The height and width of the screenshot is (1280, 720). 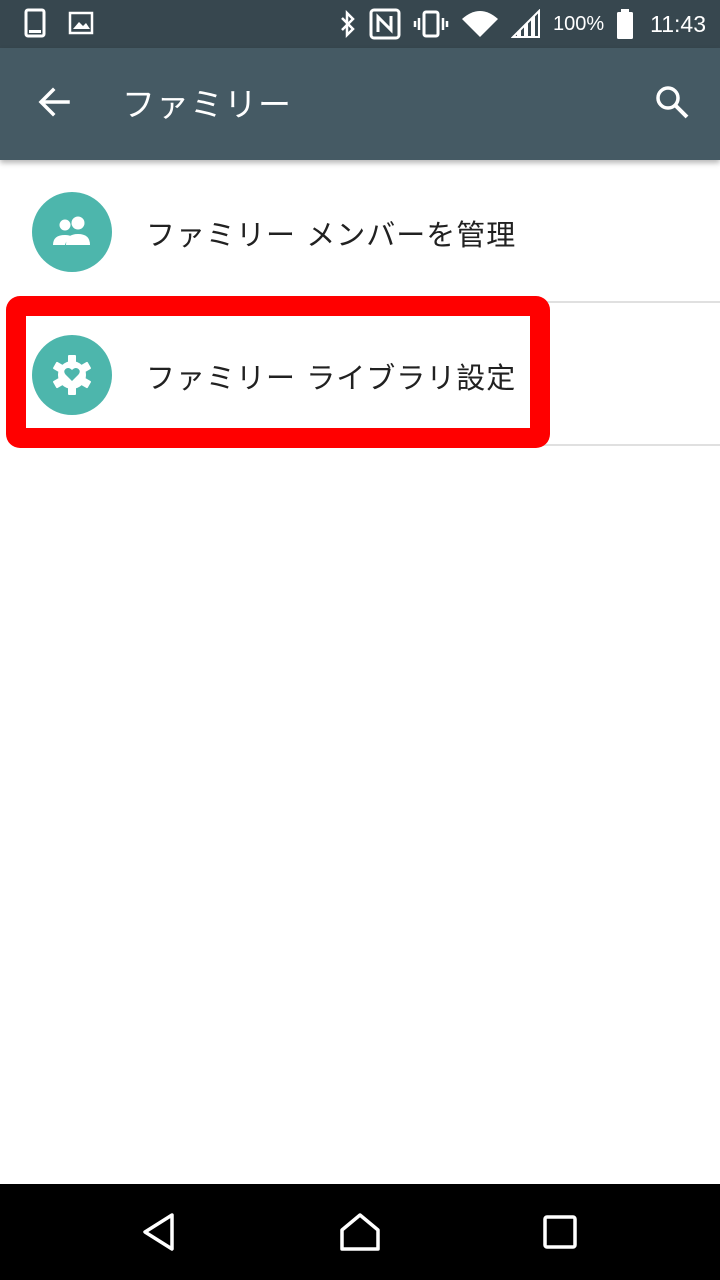 I want to click on nav-recents-button, so click(x=560, y=1234).